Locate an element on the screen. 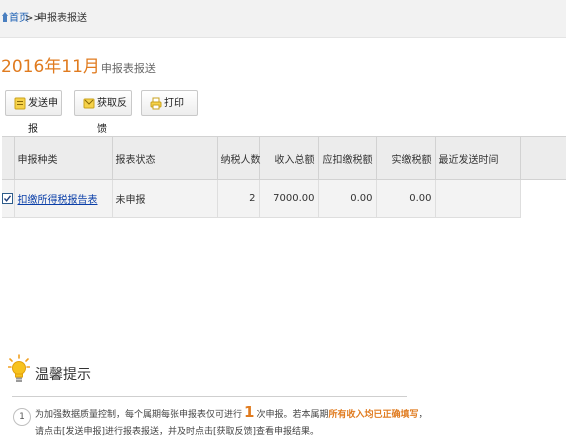 The width and height of the screenshot is (566, 441). breadcrumb: 首页 >> 申报表报送 is located at coordinates (283, 19).